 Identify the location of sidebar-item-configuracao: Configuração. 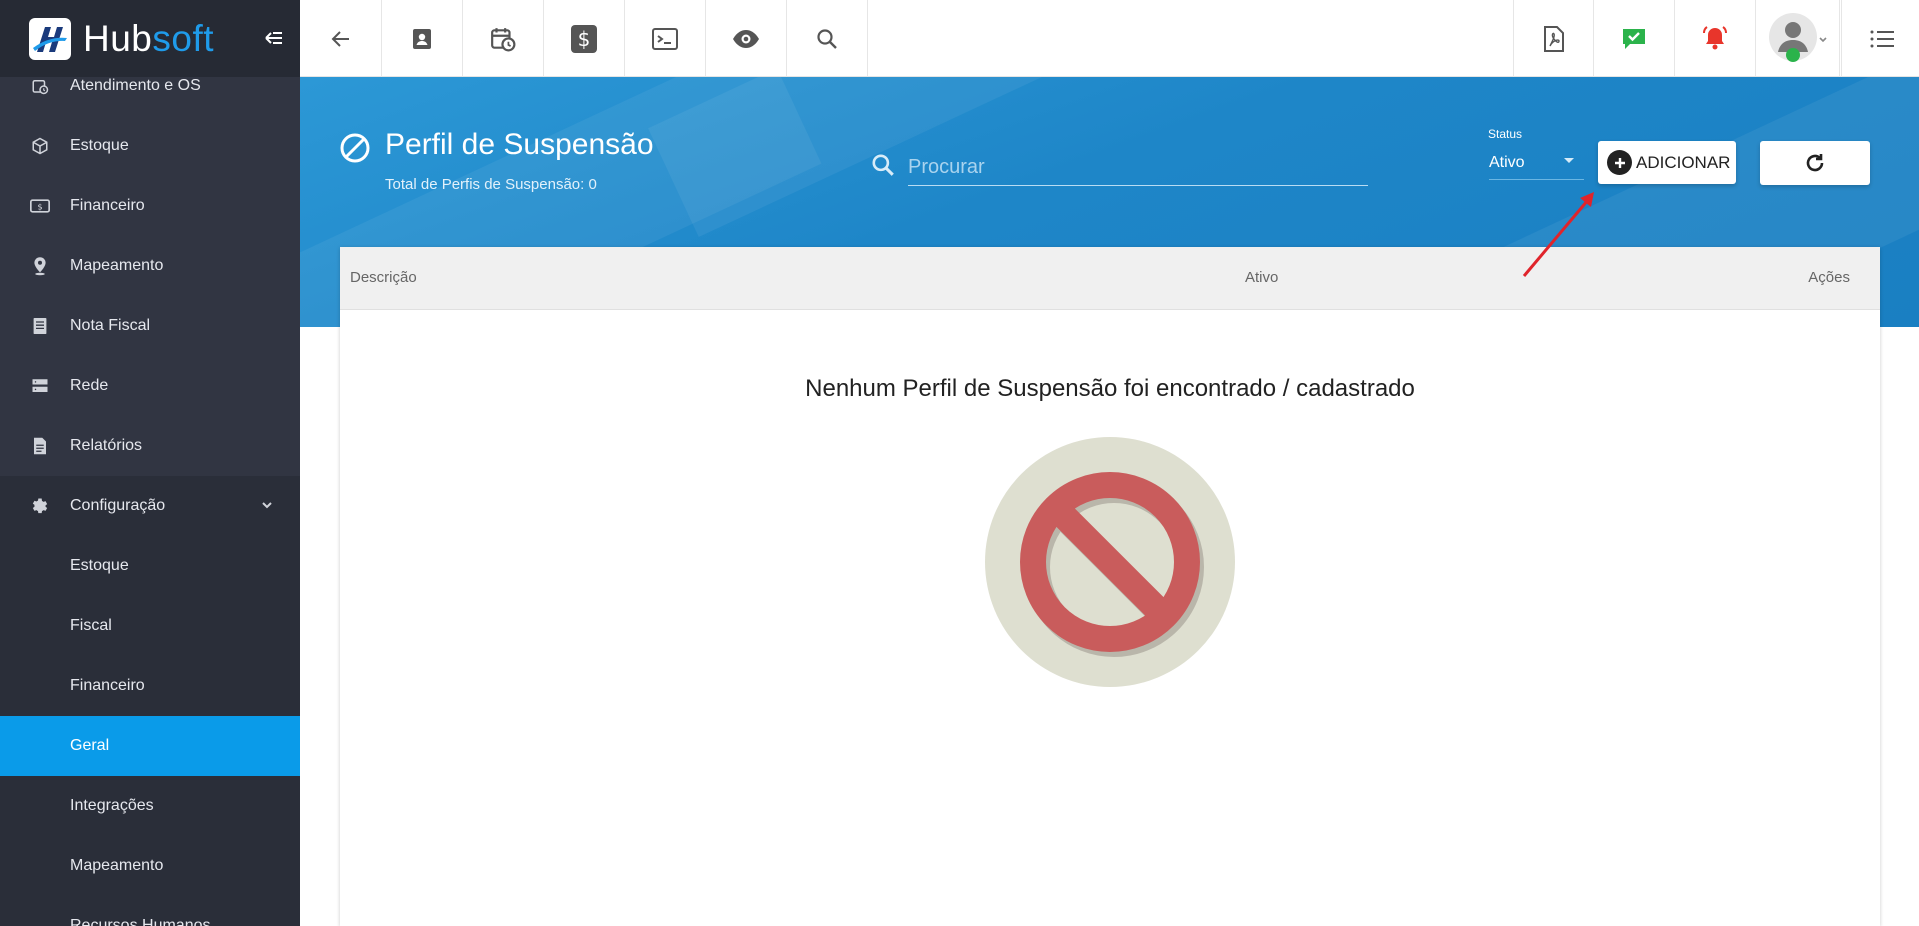
(150, 506).